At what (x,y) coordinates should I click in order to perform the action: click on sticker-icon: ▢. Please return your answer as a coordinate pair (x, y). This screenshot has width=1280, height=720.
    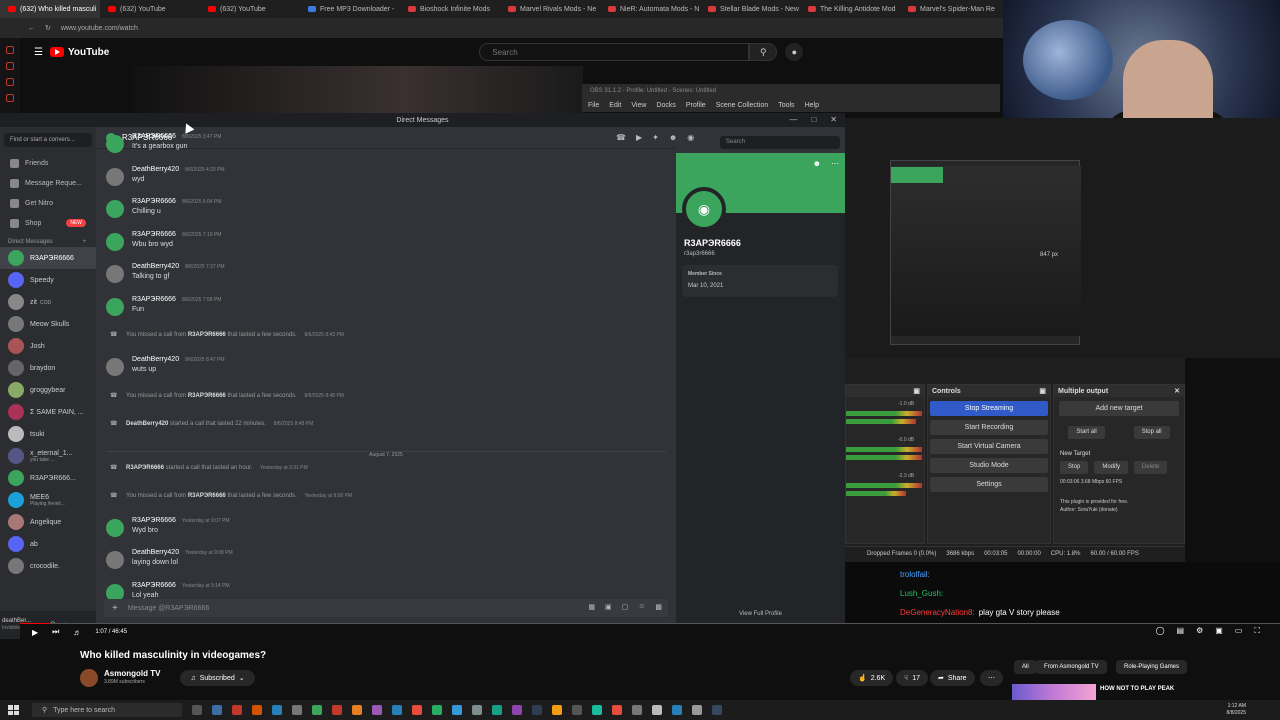
    Looking at the image, I should click on (625, 607).